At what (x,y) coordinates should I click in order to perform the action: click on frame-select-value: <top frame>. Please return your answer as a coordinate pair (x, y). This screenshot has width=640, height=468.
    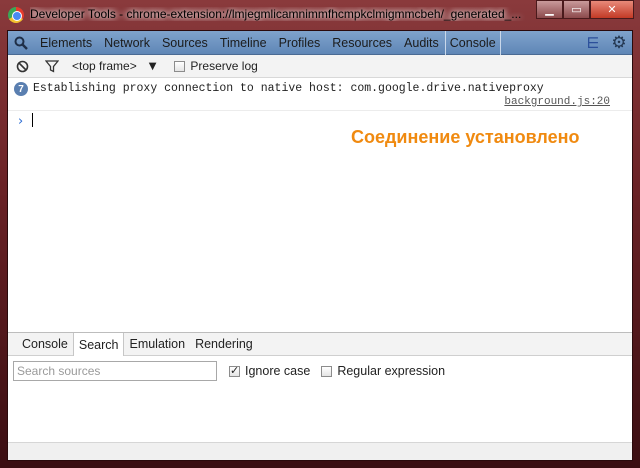
    Looking at the image, I should click on (104, 66).